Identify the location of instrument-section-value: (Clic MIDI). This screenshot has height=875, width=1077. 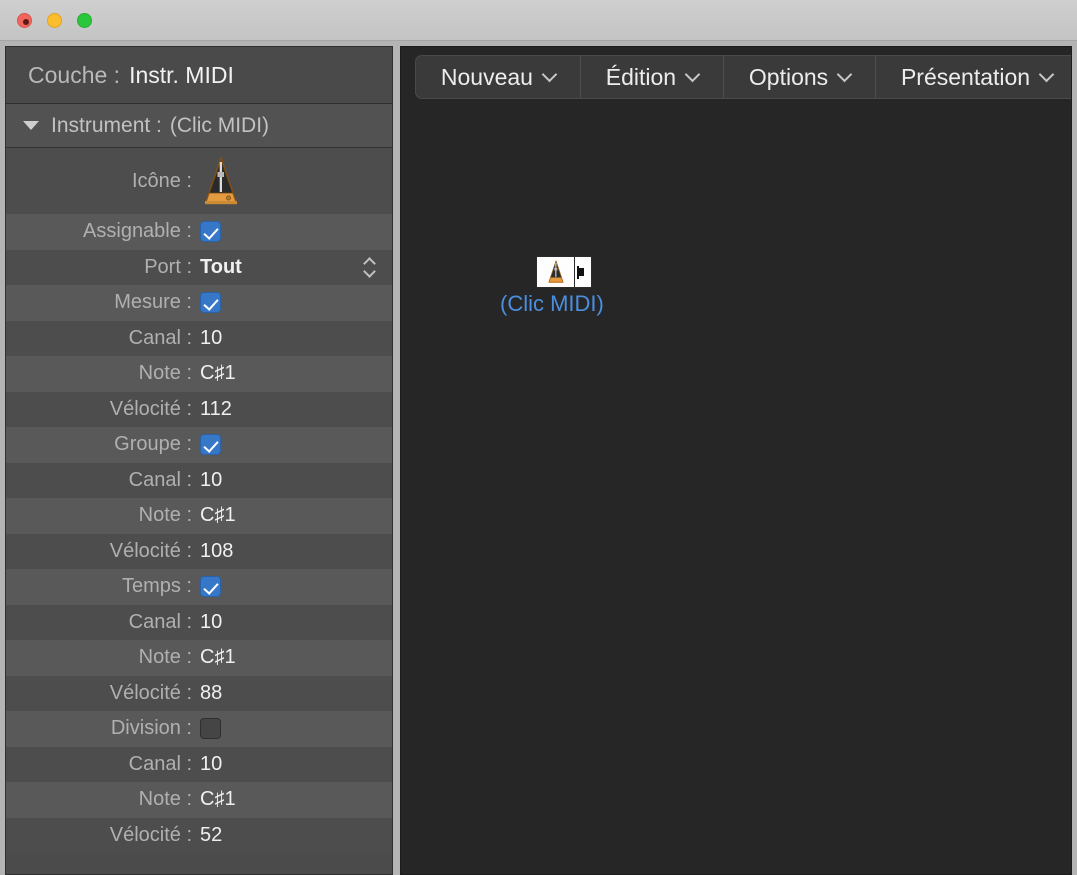
(219, 125).